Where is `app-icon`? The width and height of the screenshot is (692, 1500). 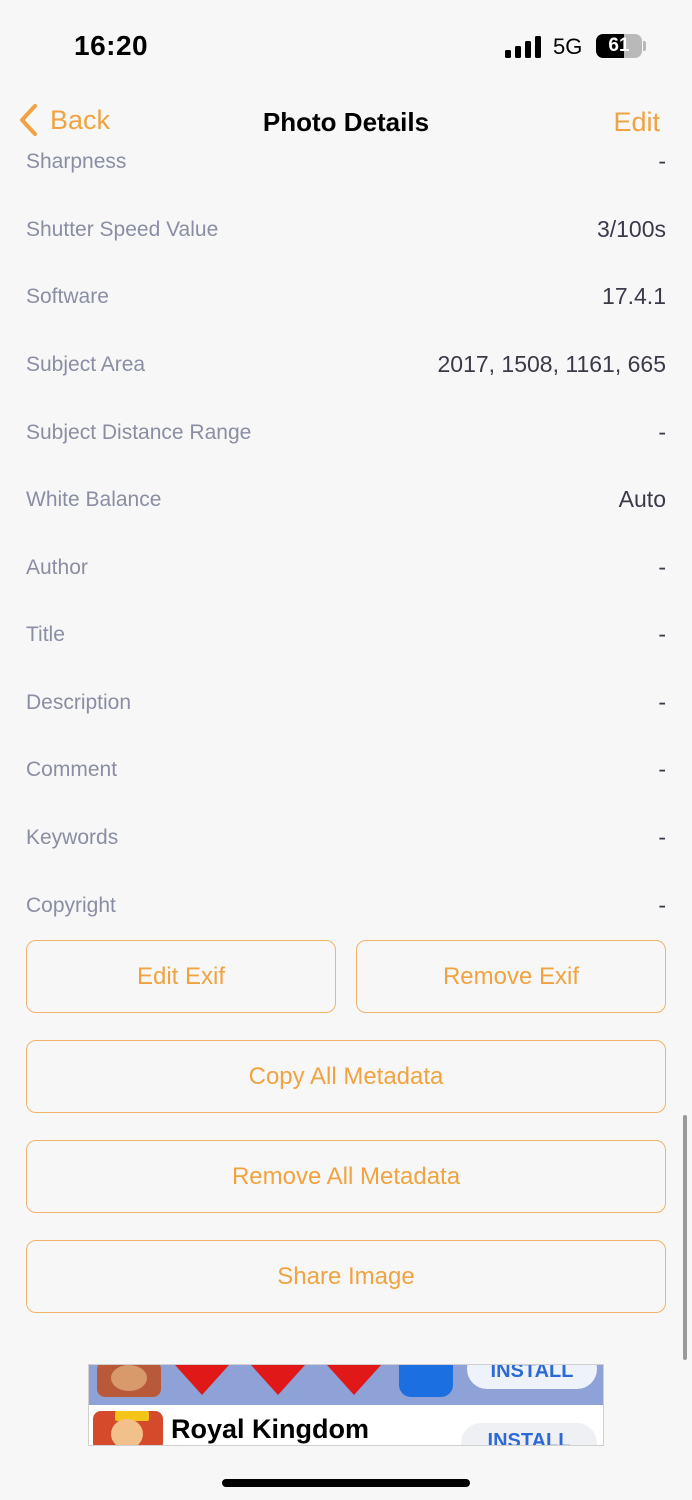 app-icon is located at coordinates (128, 1428).